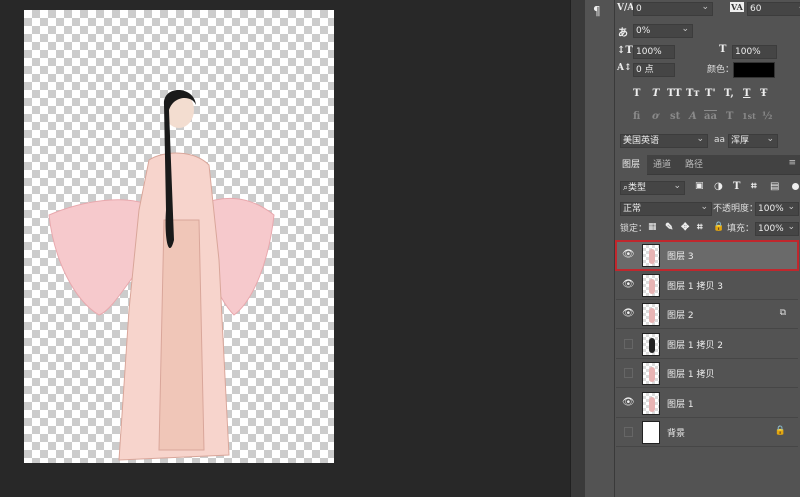 The height and width of the screenshot is (497, 800). I want to click on filter-value: 类型, so click(637, 188).